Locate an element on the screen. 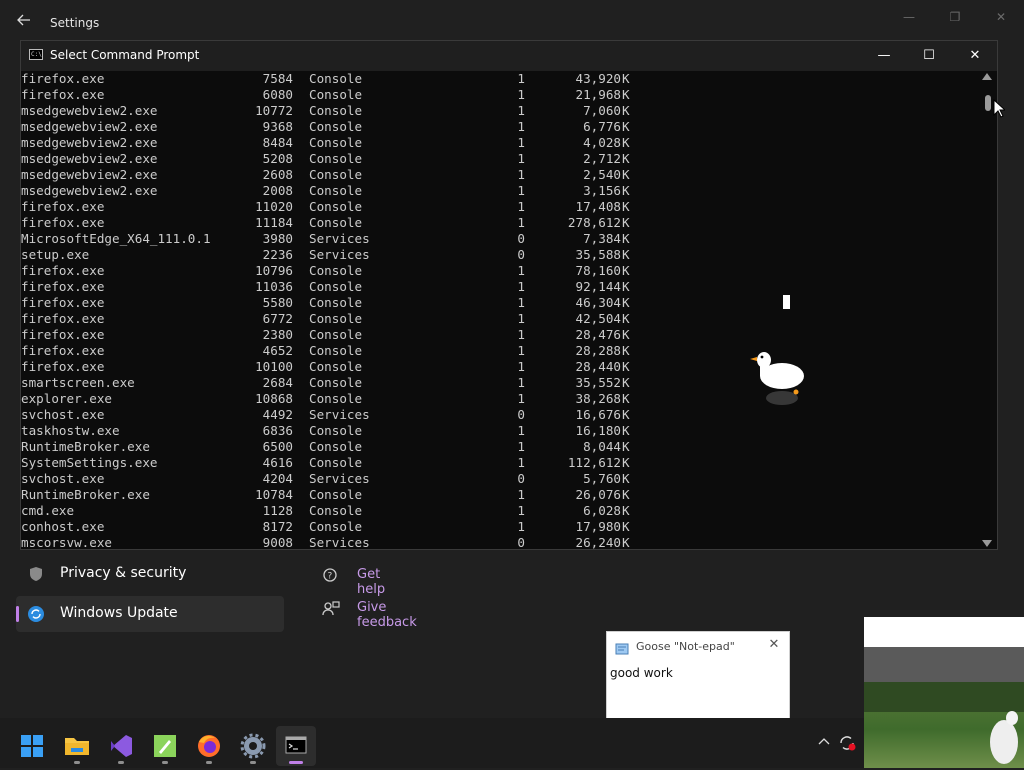 This screenshot has height=770, width=1024. taskbar-visual-studio is located at coordinates (121, 746).